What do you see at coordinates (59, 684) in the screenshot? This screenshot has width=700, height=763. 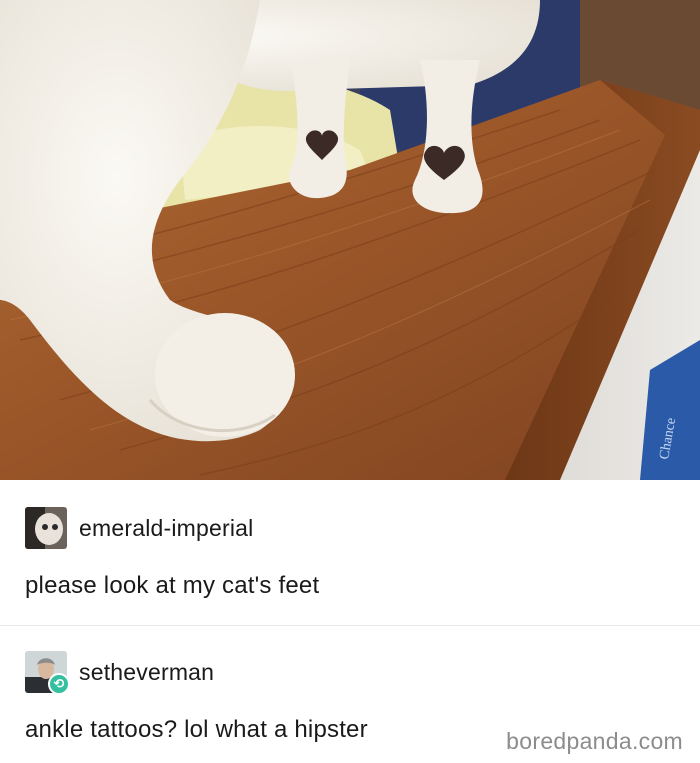 I see `reblog-icon: ⟲` at bounding box center [59, 684].